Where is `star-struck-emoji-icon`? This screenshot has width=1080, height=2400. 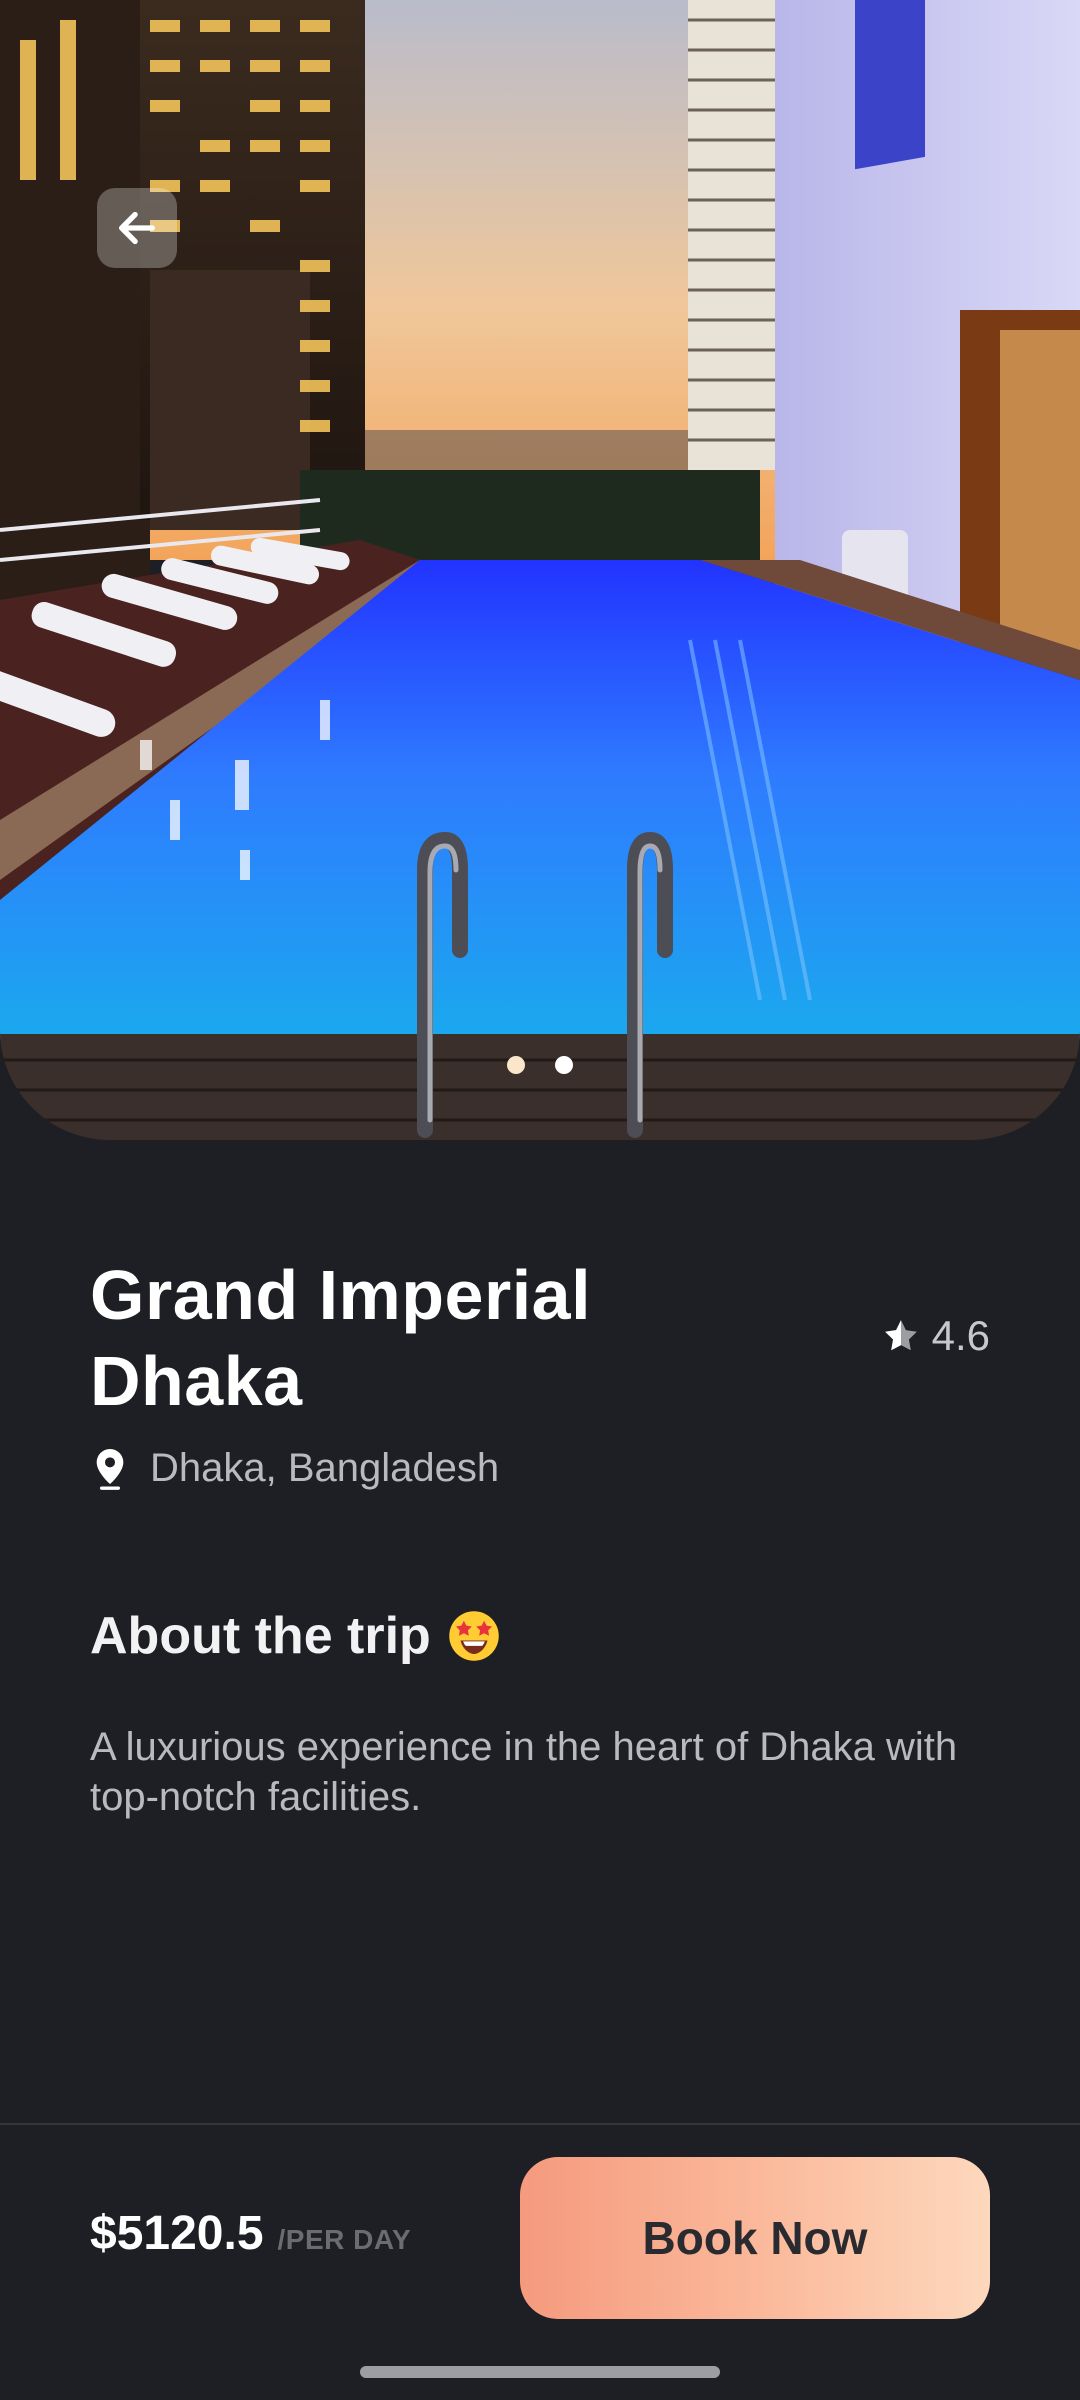
star-struck-emoji-icon is located at coordinates (474, 1636).